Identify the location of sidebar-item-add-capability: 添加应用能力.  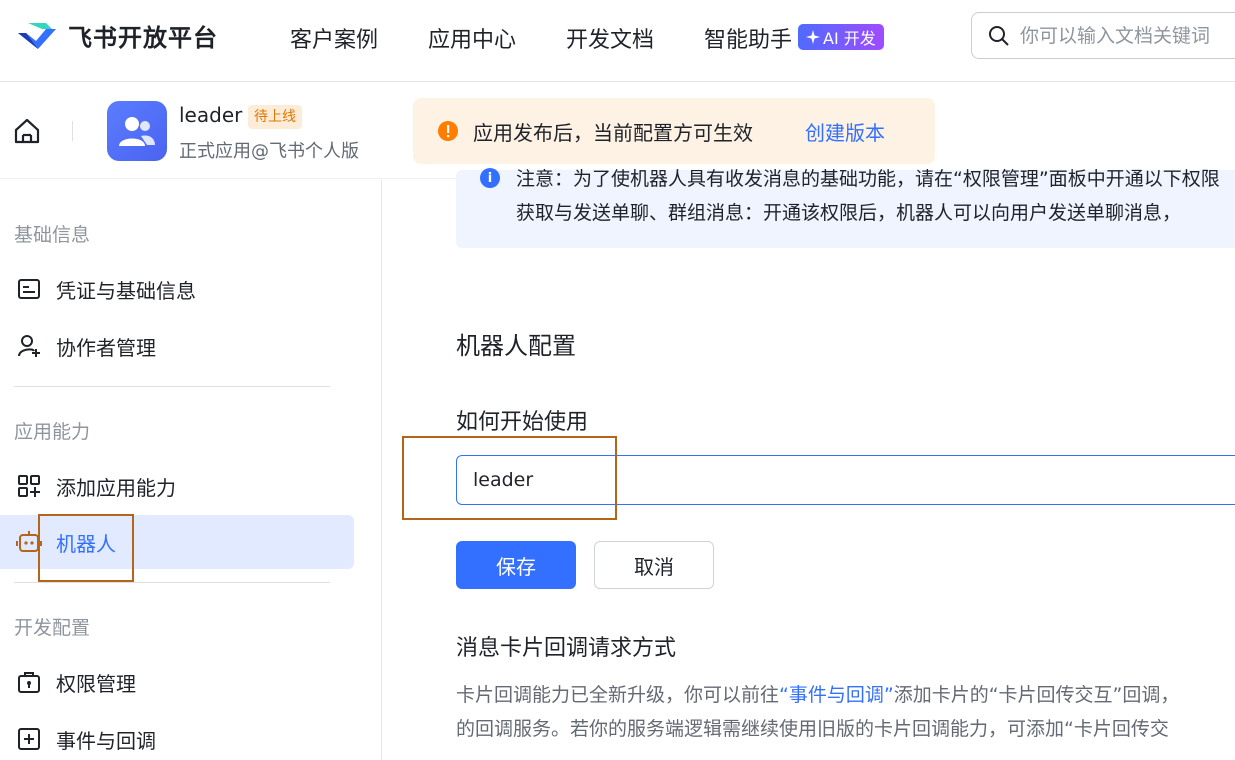
(177, 486).